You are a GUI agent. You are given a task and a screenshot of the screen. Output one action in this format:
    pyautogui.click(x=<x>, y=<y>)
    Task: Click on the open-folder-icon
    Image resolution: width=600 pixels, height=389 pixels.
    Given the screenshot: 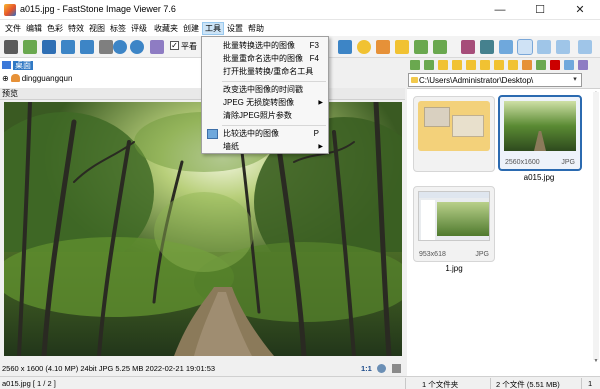 What is the action you would take?
    pyautogui.click(x=30, y=47)
    